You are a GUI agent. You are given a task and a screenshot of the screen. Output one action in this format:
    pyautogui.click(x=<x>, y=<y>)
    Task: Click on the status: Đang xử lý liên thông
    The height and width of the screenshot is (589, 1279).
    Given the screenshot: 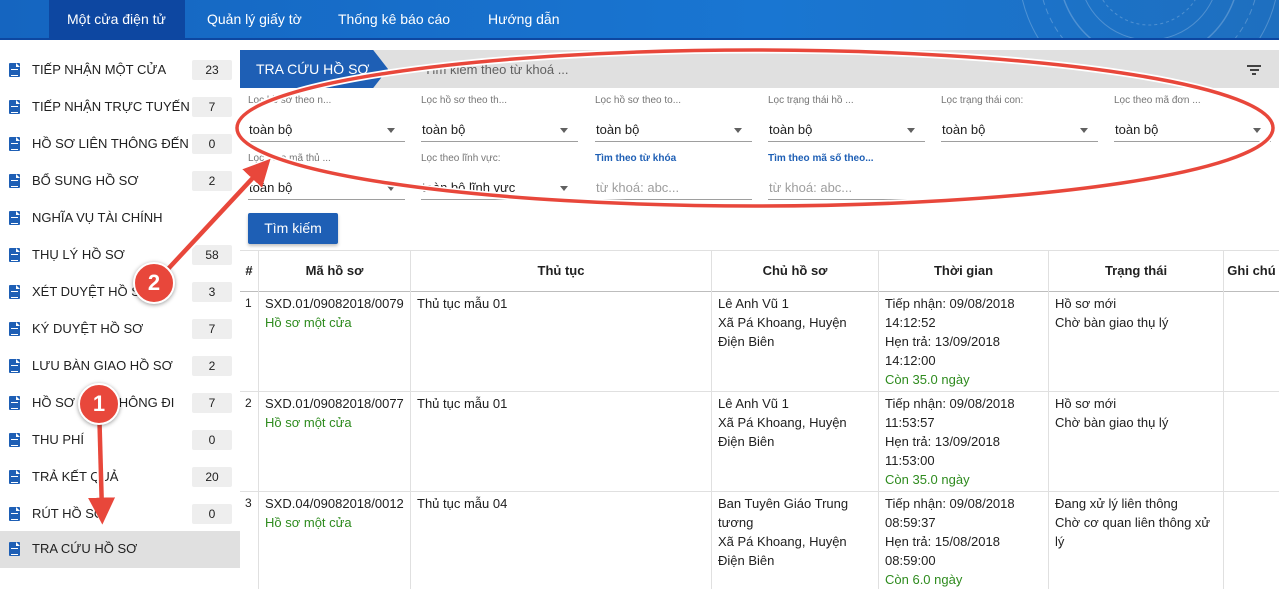 What is the action you would take?
    pyautogui.click(x=1116, y=503)
    